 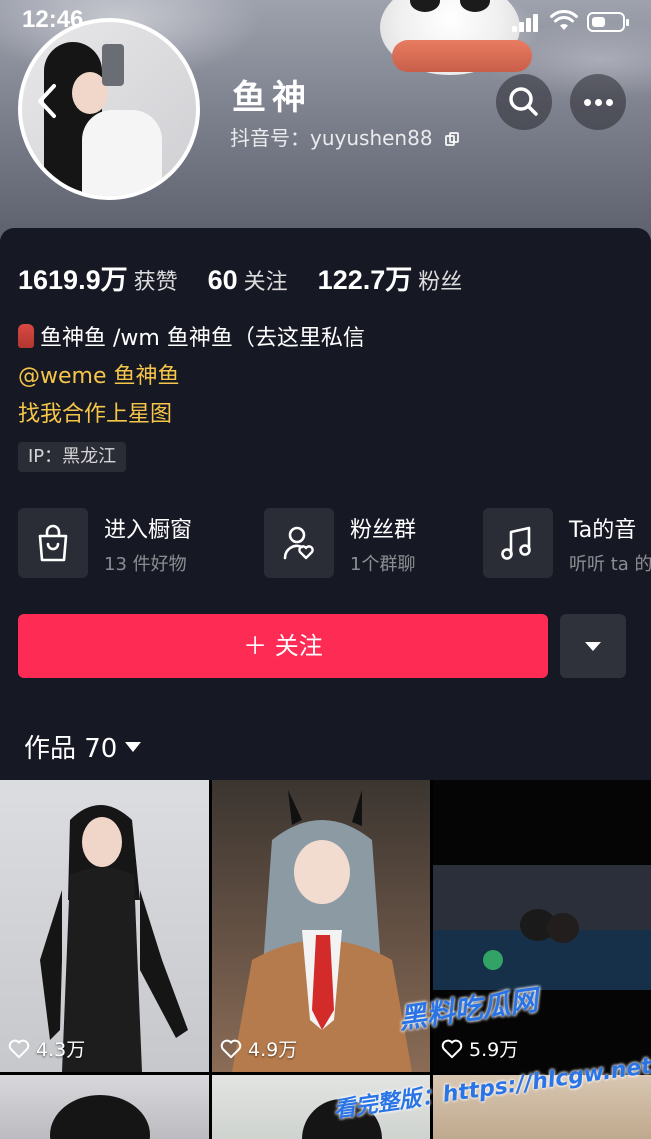 What do you see at coordinates (593, 646) in the screenshot?
I see `recommend-dropdown-button` at bounding box center [593, 646].